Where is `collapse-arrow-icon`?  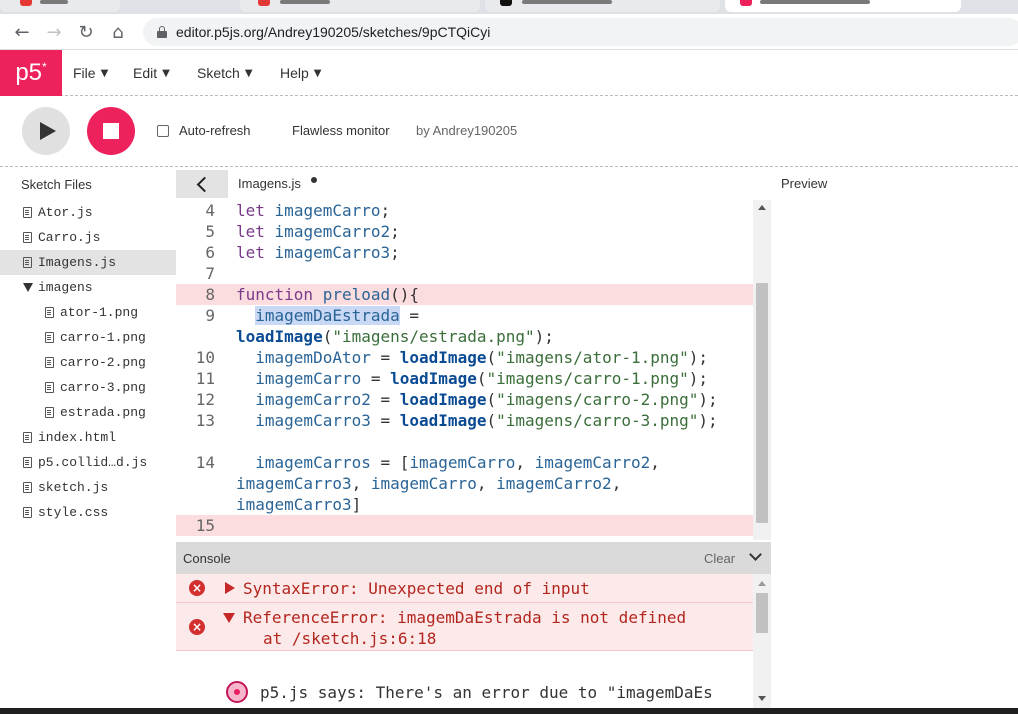 collapse-arrow-icon is located at coordinates (229, 618).